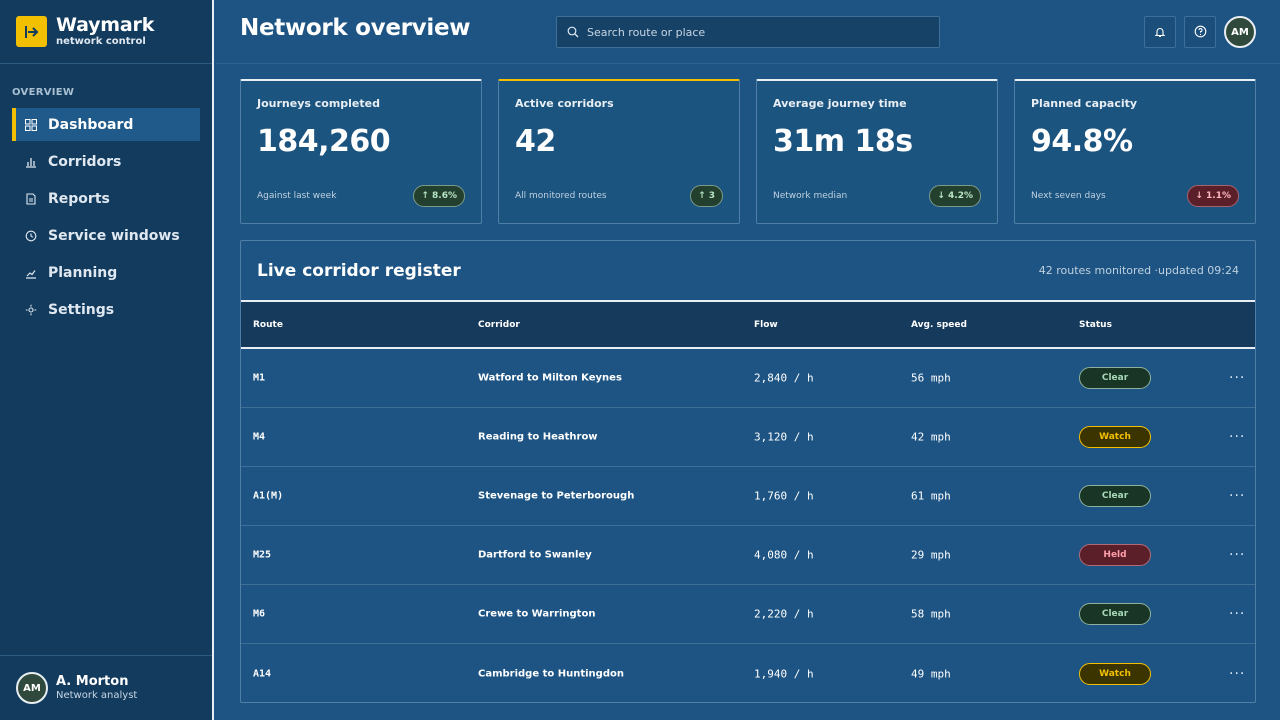 The height and width of the screenshot is (720, 1280). Describe the element at coordinates (538, 437) in the screenshot. I see `corridor-cell: Reading to Heathrow` at that location.